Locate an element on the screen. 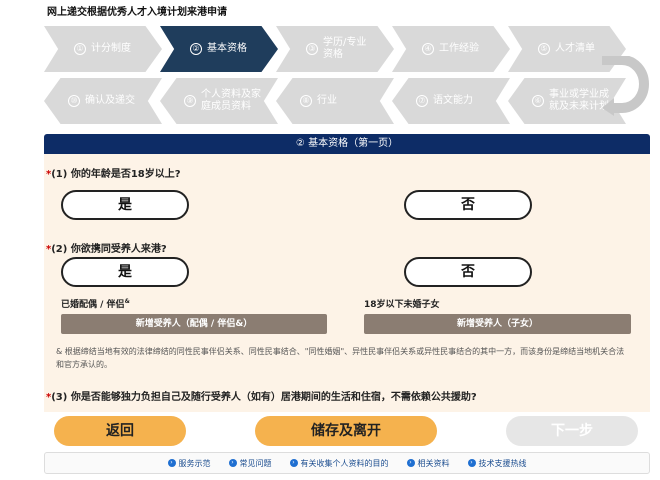 The width and height of the screenshot is (660, 480). question-1-text: (1) 你的年龄是否18岁以上? is located at coordinates (116, 174).